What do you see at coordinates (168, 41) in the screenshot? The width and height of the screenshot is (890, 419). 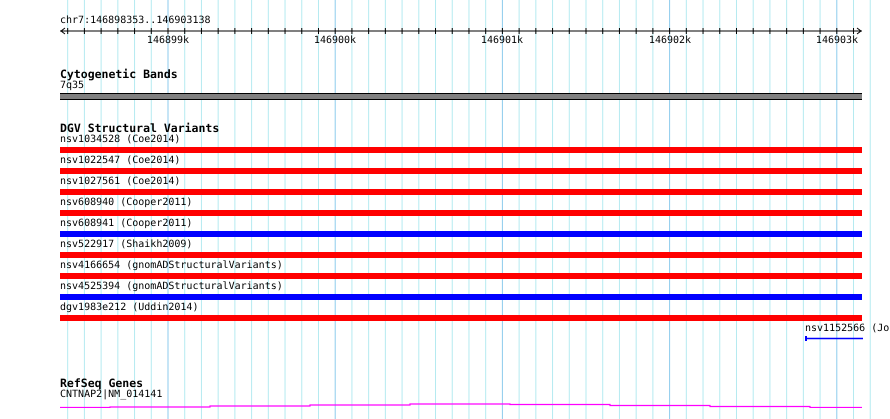 I see `tick-label: 146899k` at bounding box center [168, 41].